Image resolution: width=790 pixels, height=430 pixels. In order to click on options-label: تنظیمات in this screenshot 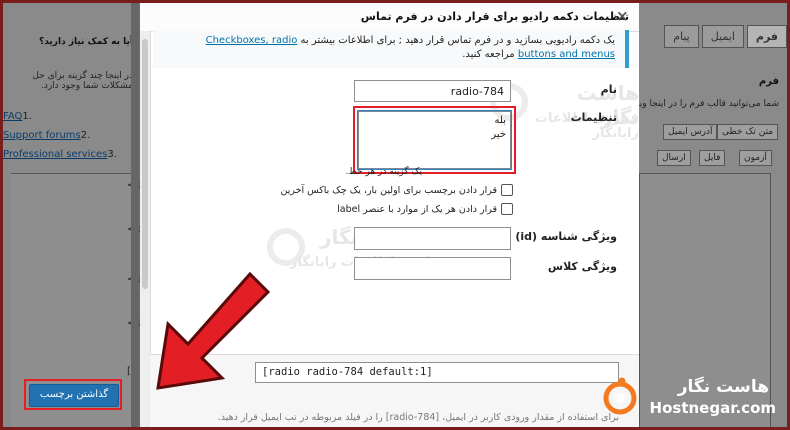, I will do `click(593, 117)`.